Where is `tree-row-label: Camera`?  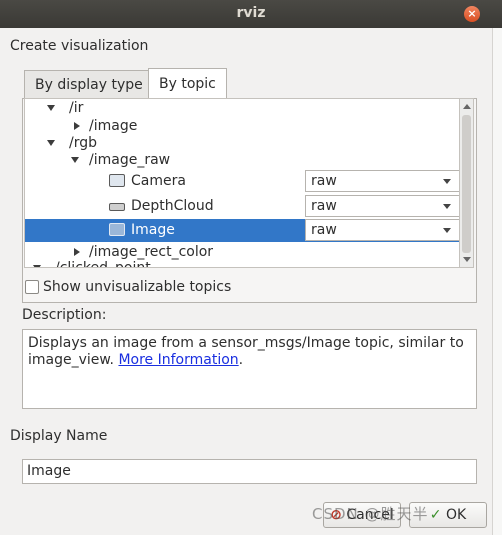 tree-row-label: Camera is located at coordinates (158, 181).